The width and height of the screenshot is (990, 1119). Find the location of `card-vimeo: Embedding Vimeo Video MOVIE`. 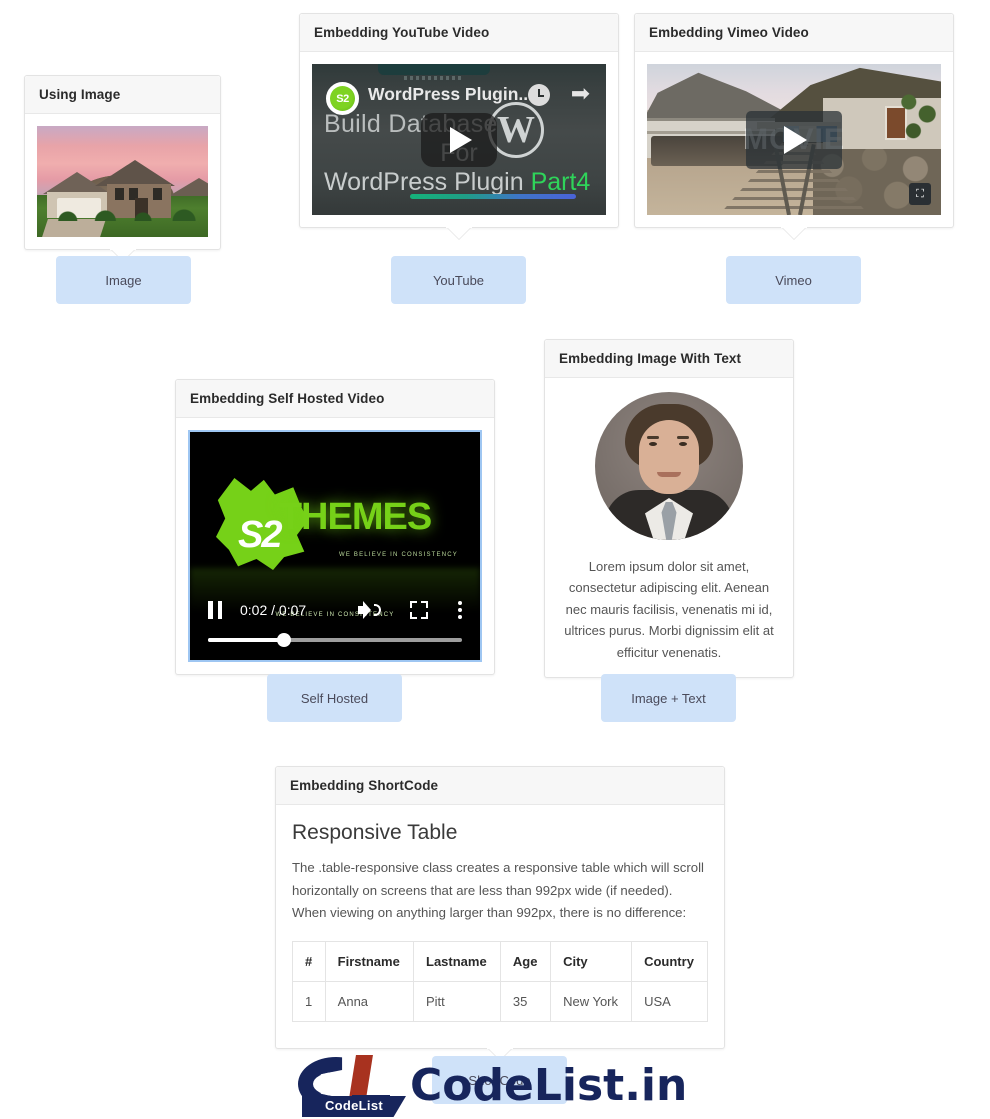

card-vimeo: Embedding Vimeo Video MOVIE is located at coordinates (794, 126).